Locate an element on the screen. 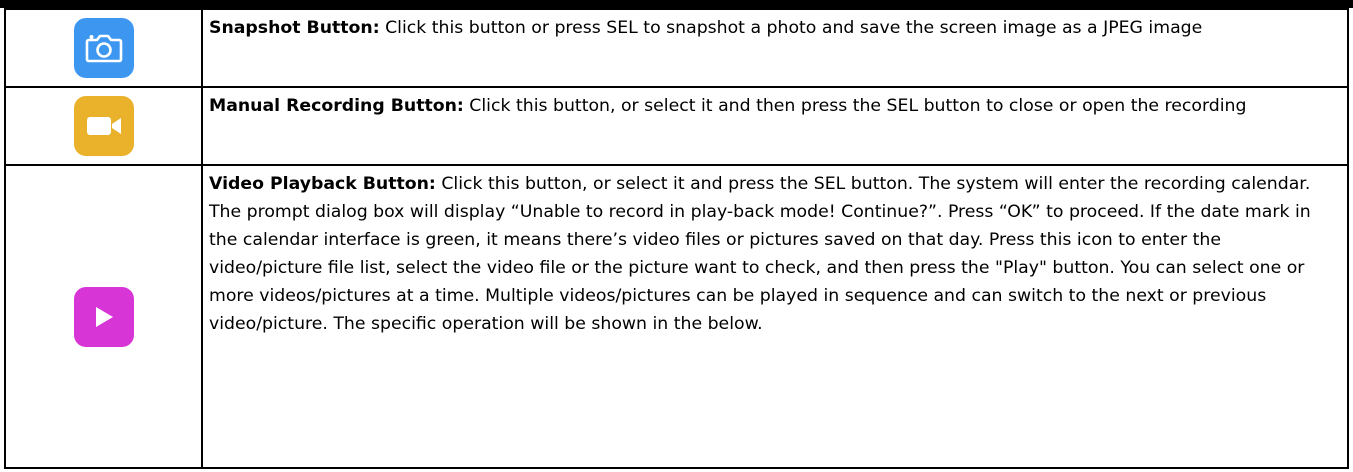  video-camera-icon is located at coordinates (103, 126).